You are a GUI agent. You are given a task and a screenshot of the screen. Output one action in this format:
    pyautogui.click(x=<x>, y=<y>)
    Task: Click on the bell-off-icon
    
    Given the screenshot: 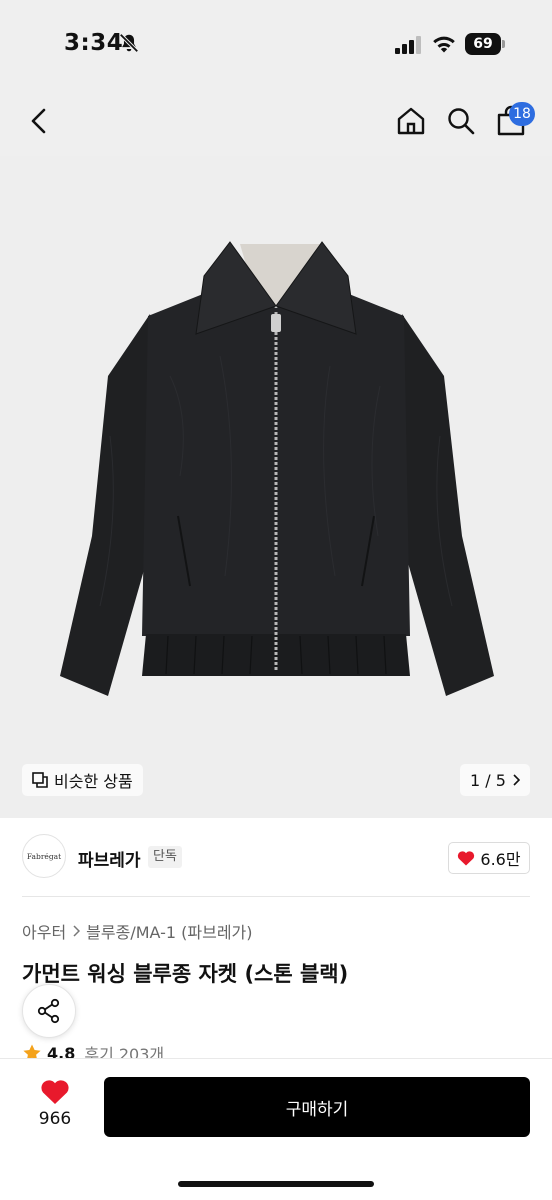 What is the action you would take?
    pyautogui.click(x=129, y=43)
    